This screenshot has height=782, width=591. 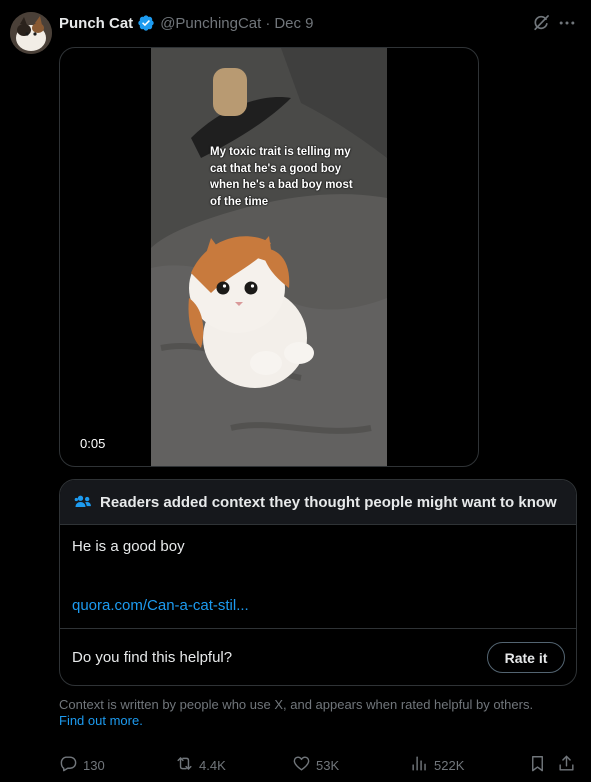 I want to click on like-button: 53K, so click(x=315, y=765).